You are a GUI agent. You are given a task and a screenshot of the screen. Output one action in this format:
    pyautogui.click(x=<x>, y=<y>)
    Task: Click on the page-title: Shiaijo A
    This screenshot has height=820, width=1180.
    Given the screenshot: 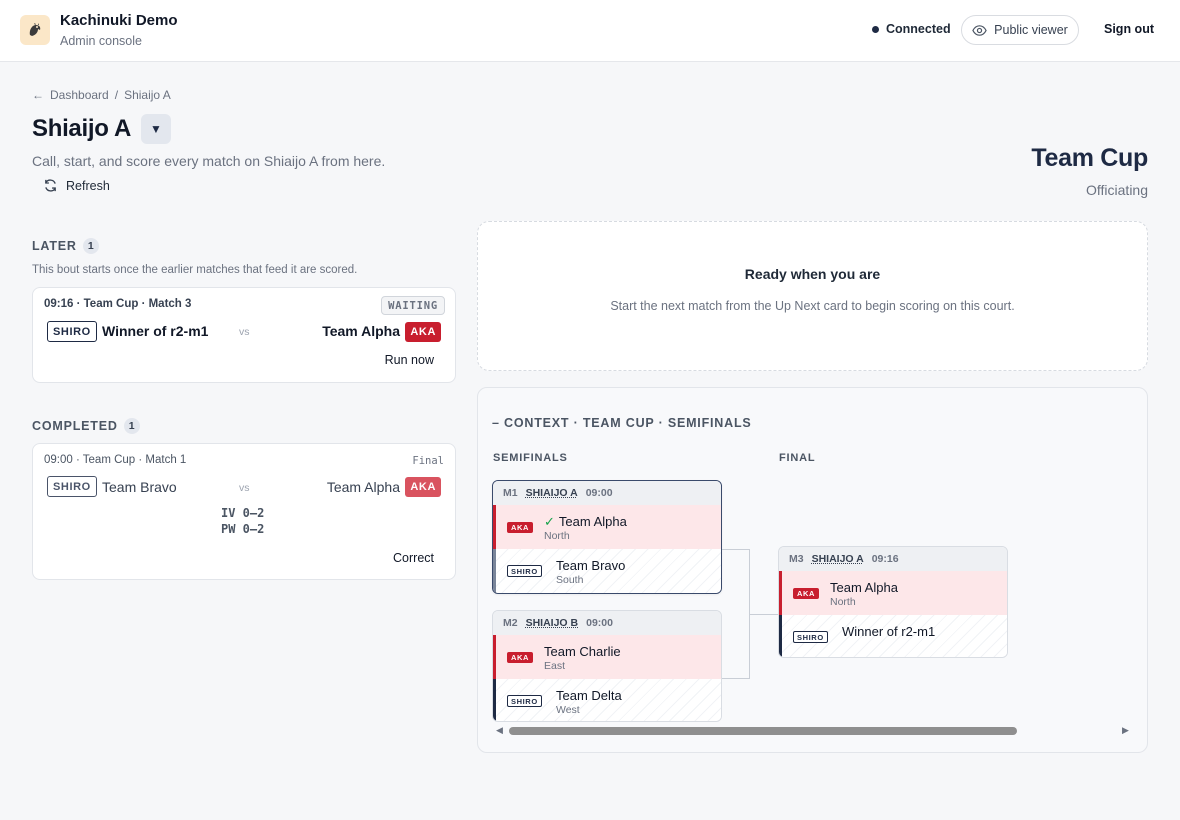 What is the action you would take?
    pyautogui.click(x=82, y=128)
    